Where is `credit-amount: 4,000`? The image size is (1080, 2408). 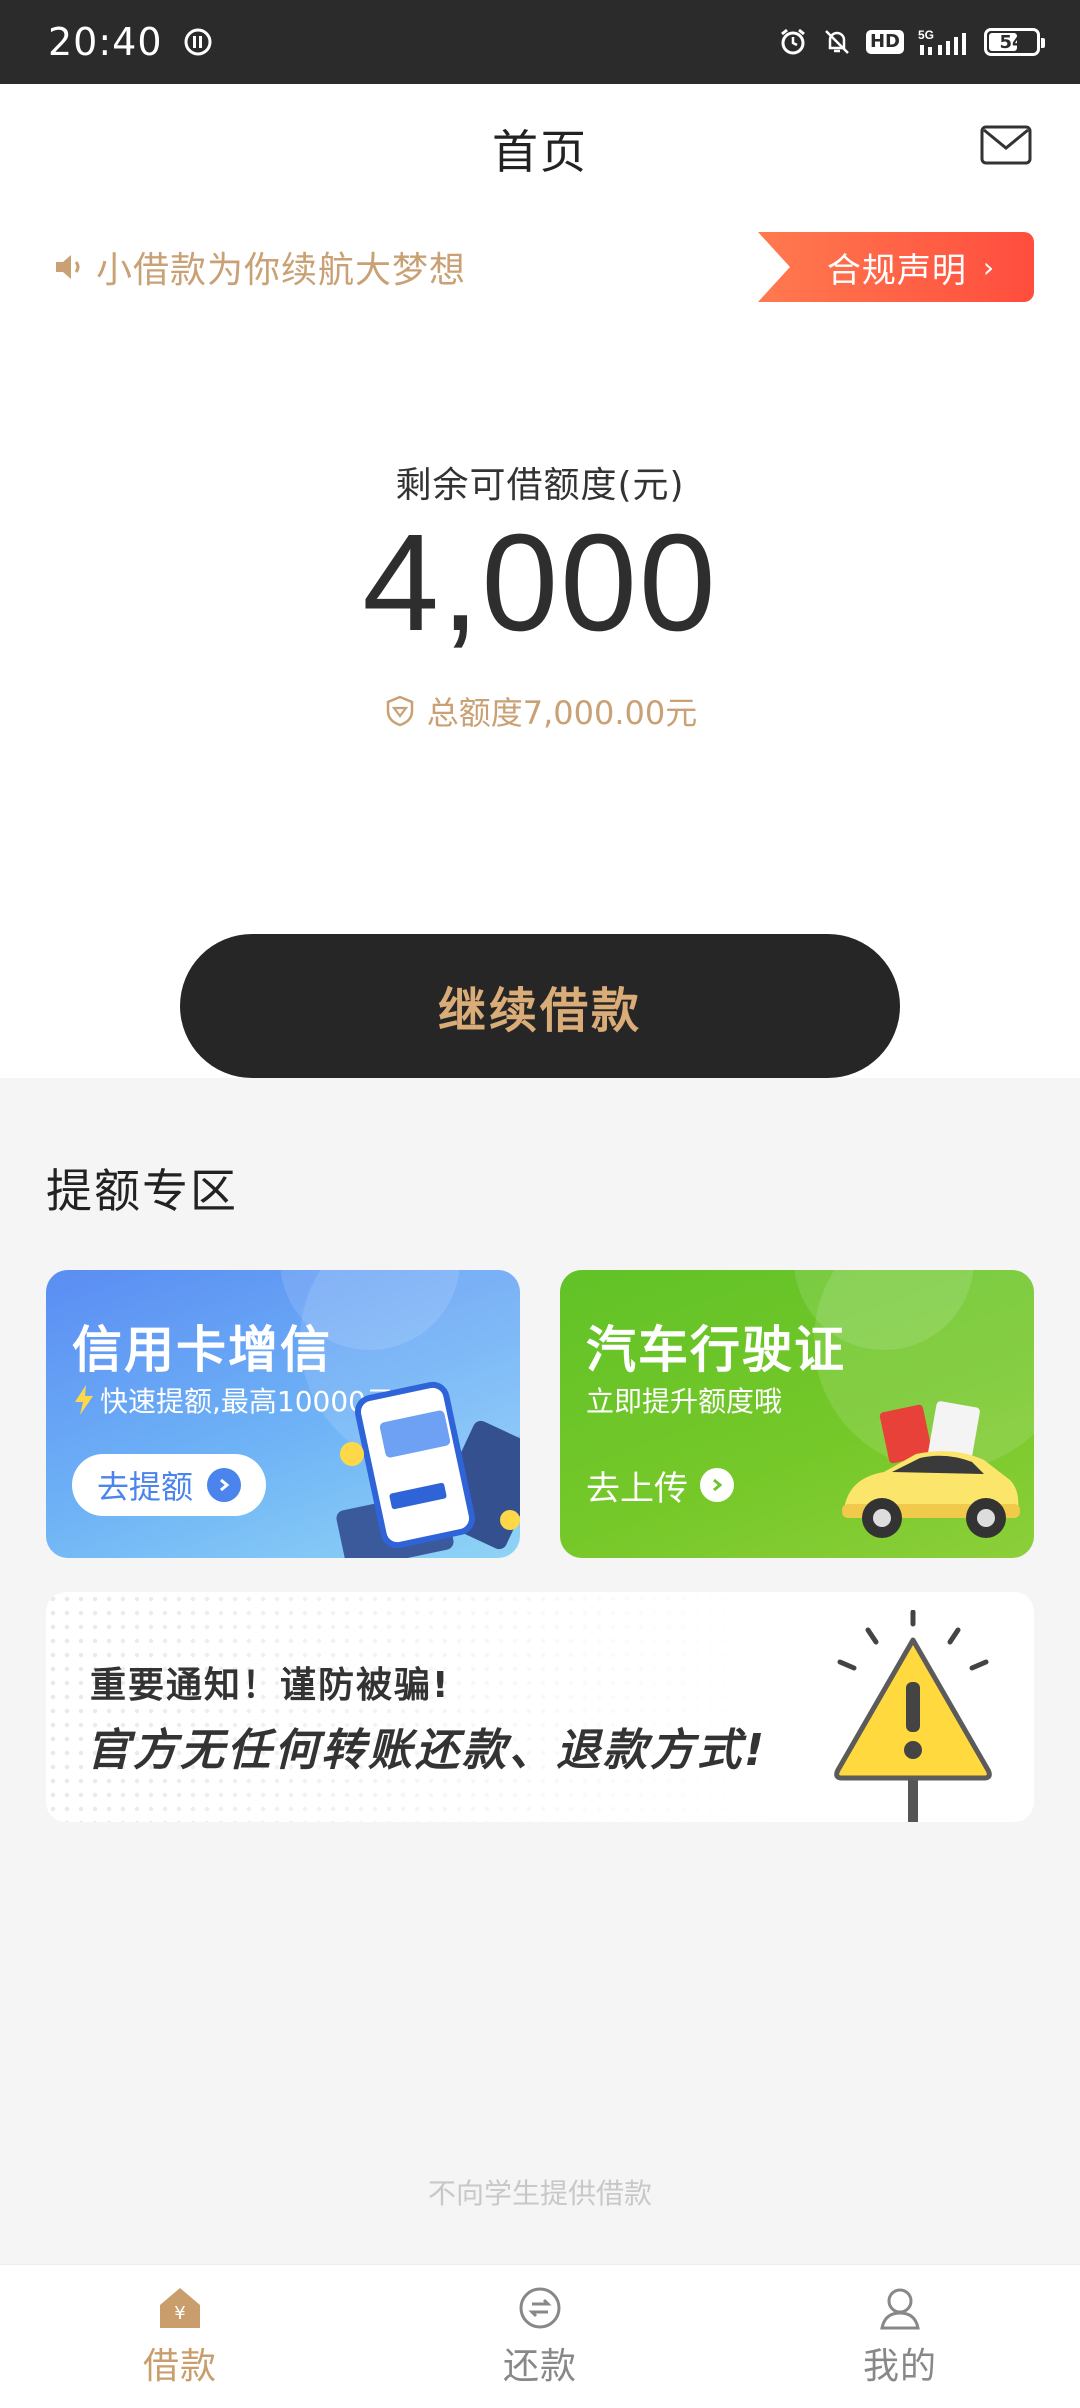 credit-amount: 4,000 is located at coordinates (540, 583).